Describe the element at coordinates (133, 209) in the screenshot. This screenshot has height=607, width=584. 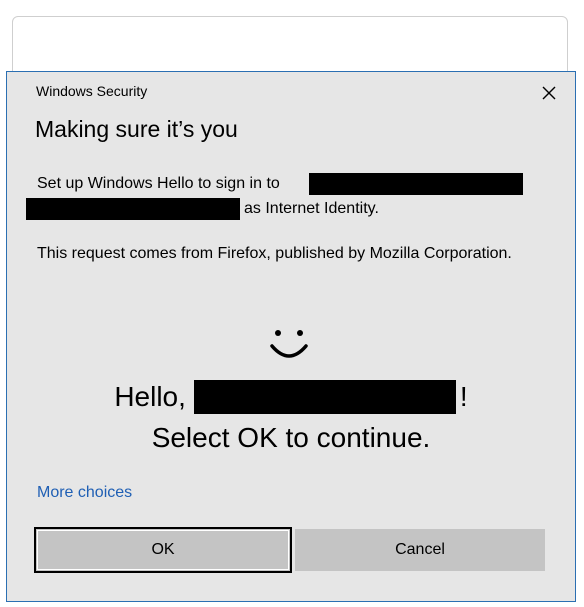
I see `redacted-site-name-continued` at that location.